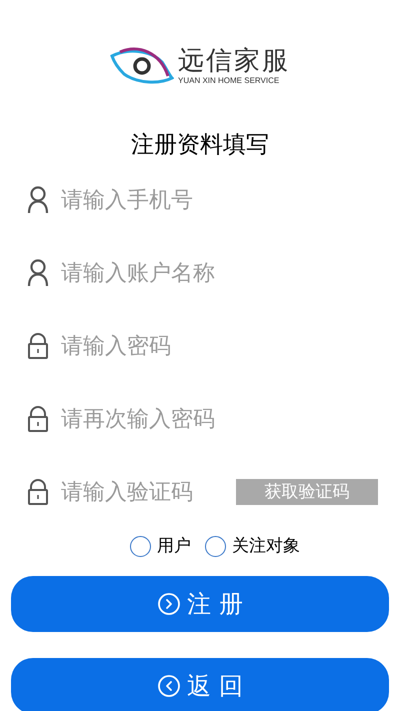  What do you see at coordinates (200, 145) in the screenshot?
I see `page-title: 注册资料填写` at bounding box center [200, 145].